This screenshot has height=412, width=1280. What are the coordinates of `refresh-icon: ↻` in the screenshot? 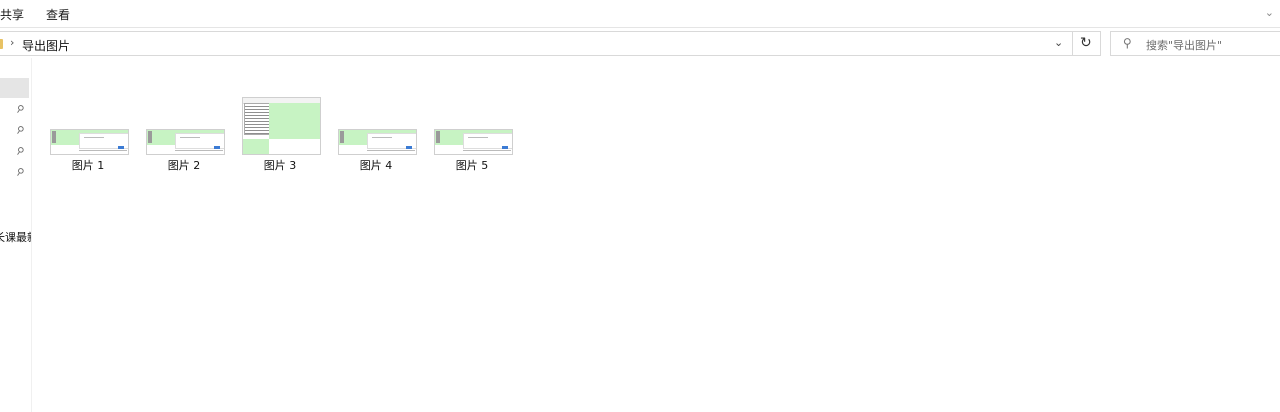 It's located at (1086, 43).